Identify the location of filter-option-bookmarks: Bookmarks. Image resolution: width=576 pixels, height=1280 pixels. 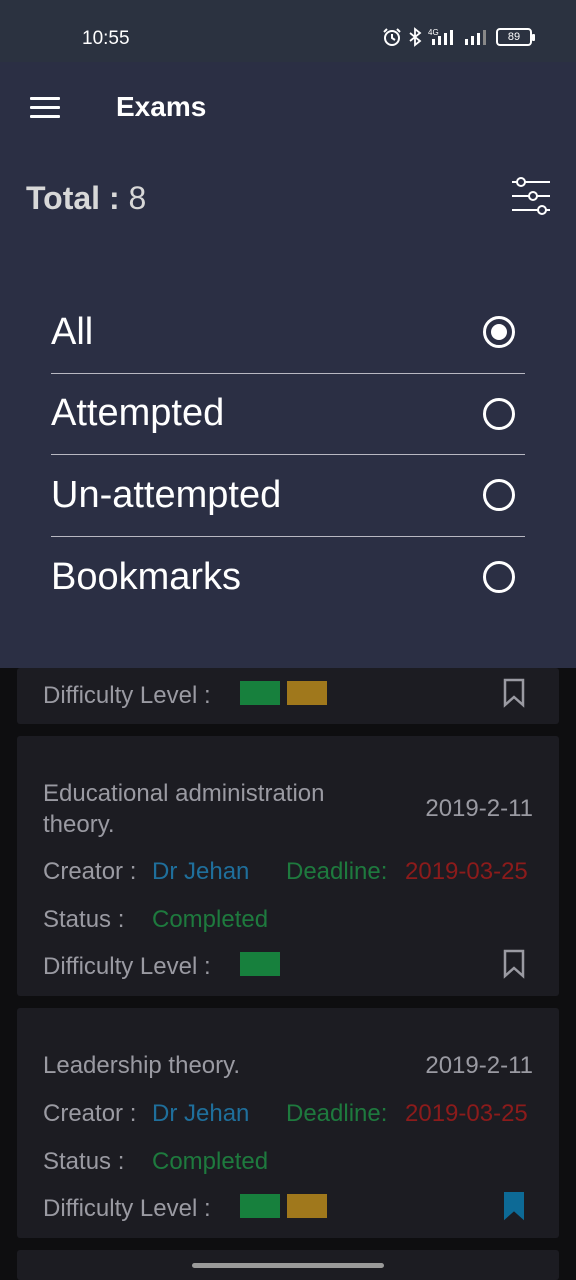
(288, 578).